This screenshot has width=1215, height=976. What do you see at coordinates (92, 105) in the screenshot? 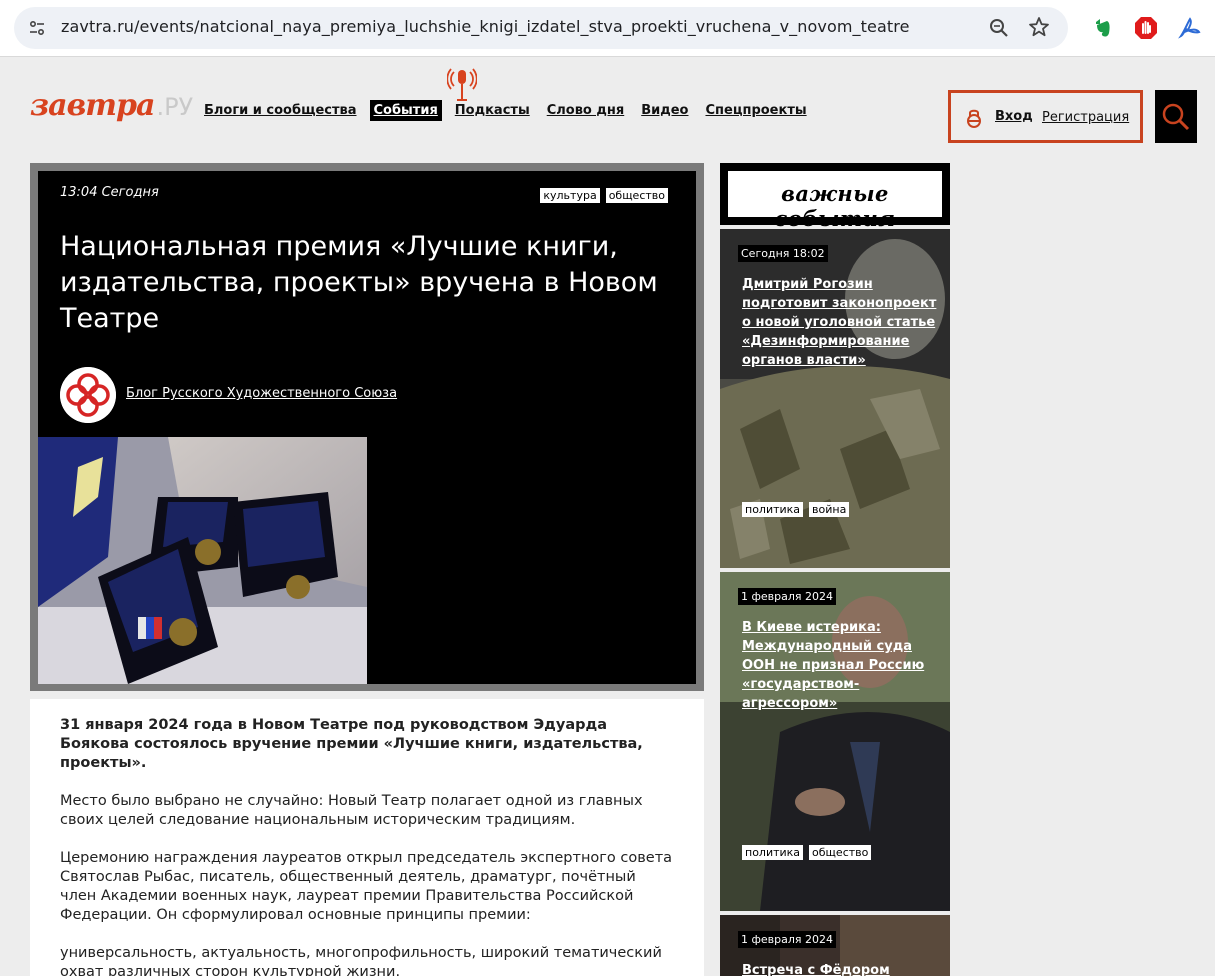
I see `logo-text: завтра` at bounding box center [92, 105].